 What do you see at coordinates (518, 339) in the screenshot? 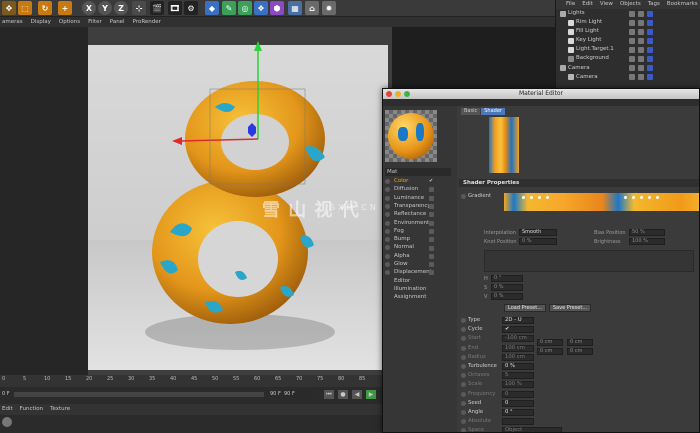
I see `param-value-field: -100 cm` at bounding box center [518, 339].